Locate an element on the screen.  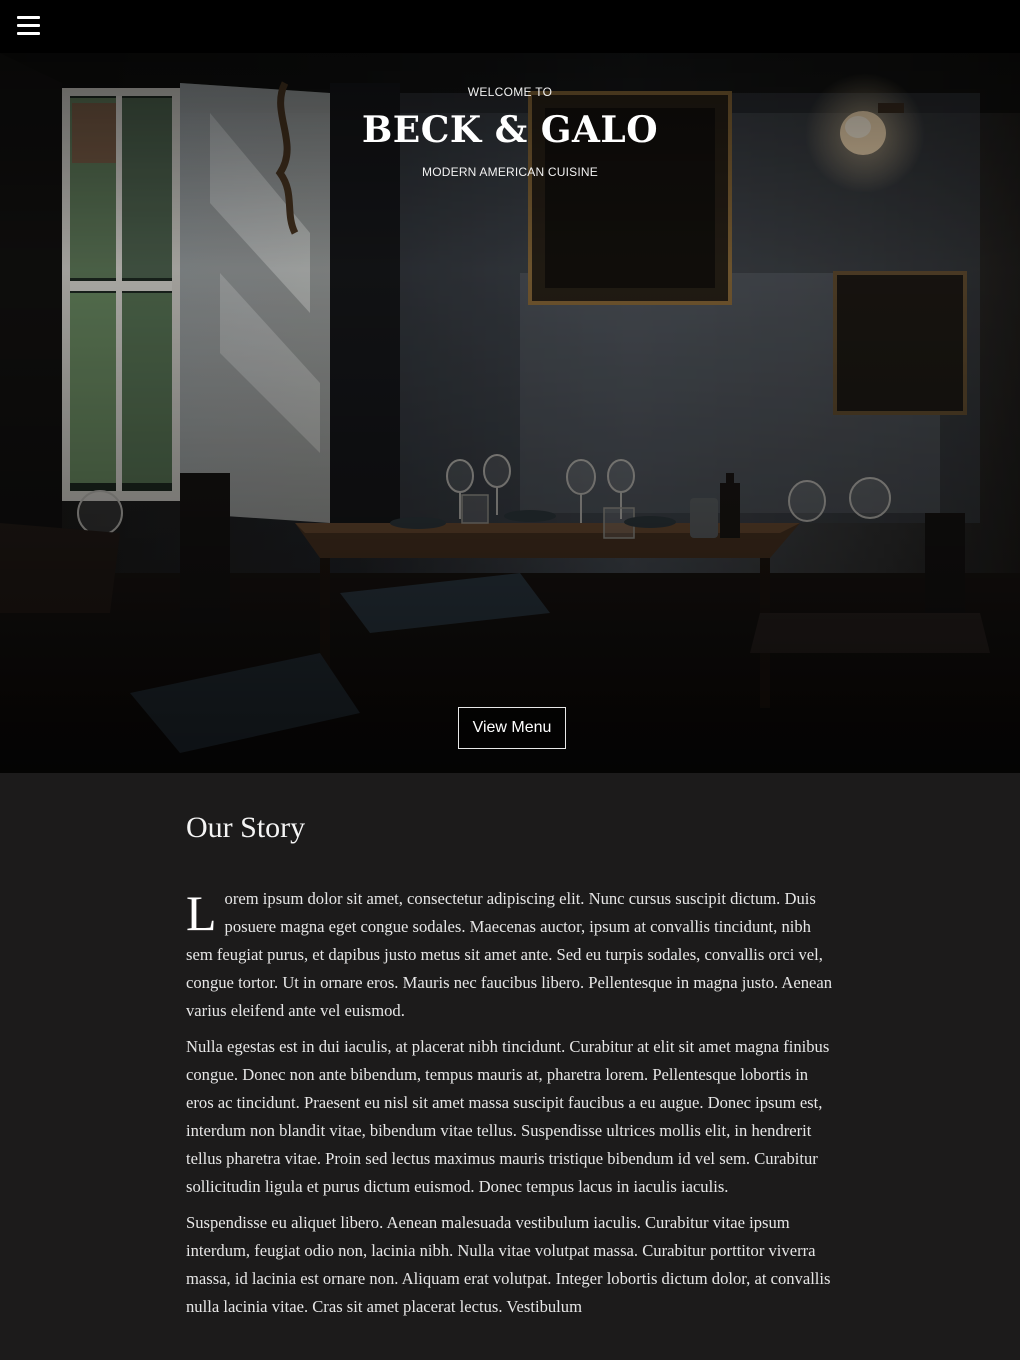
hamburger-icon is located at coordinates (28, 25).